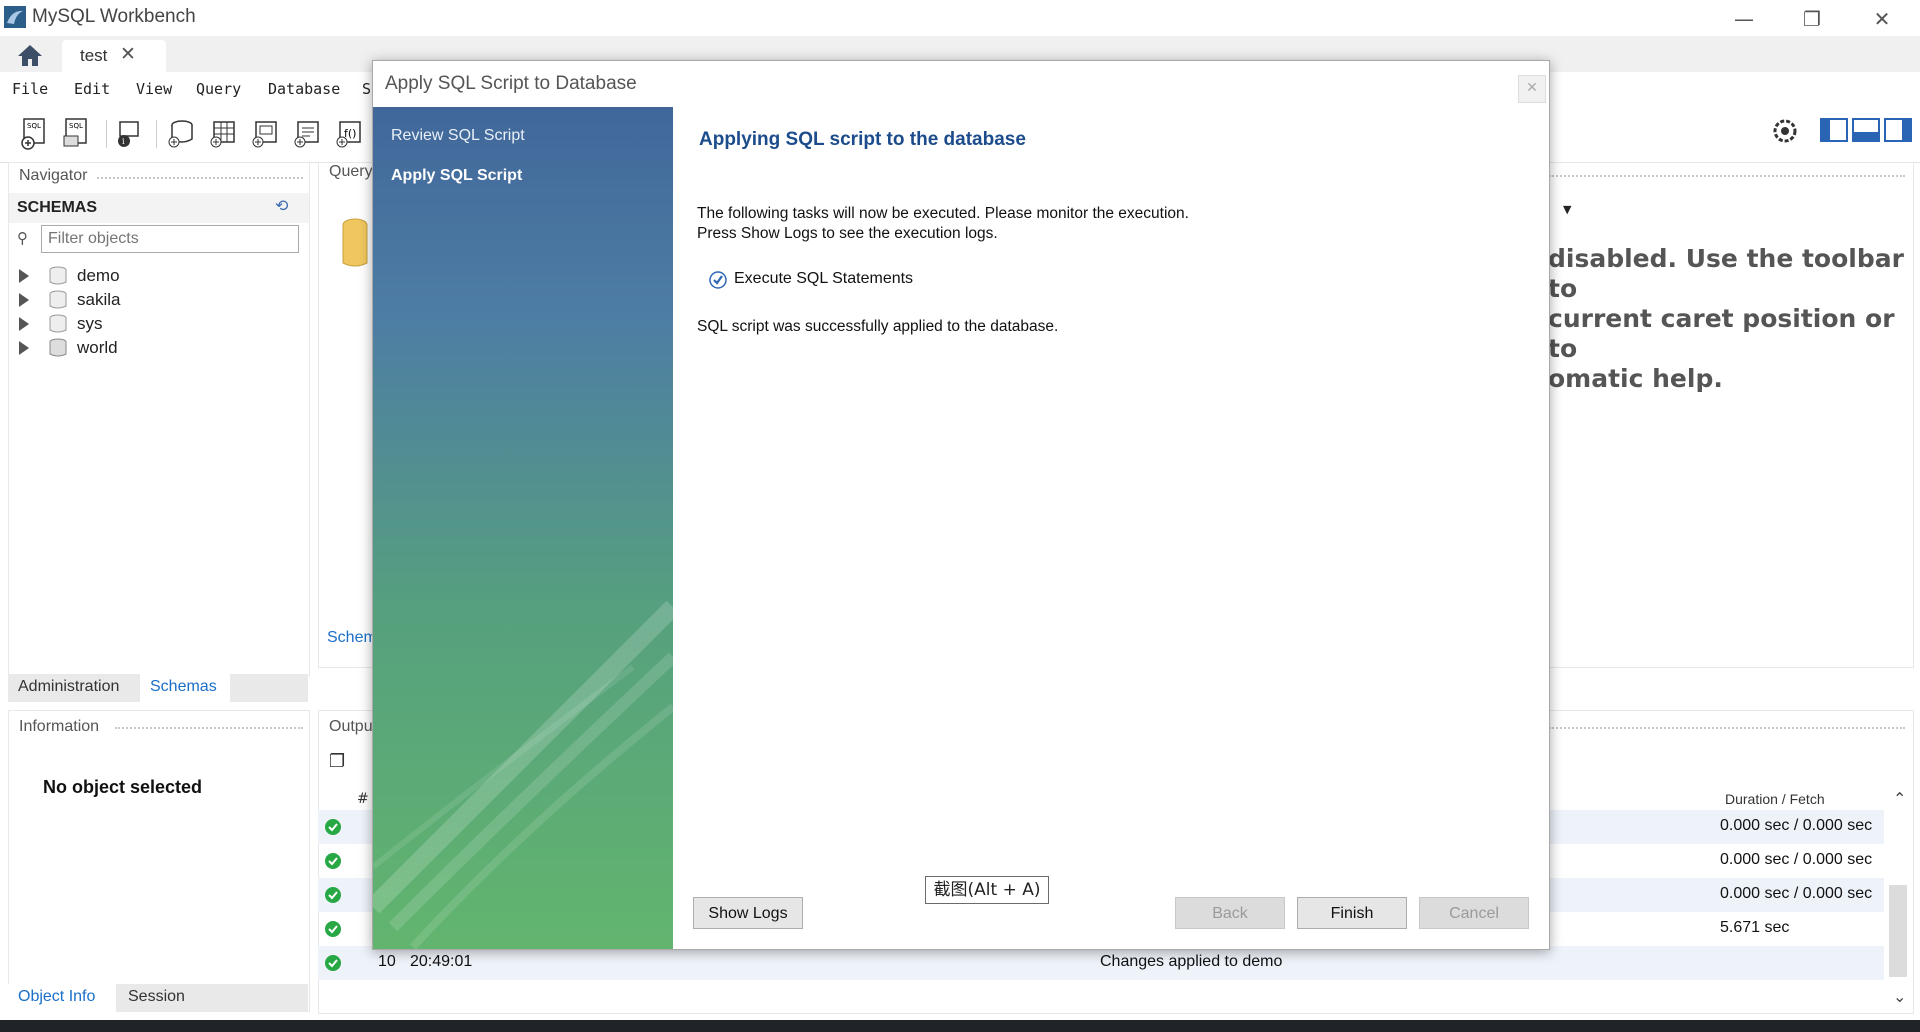 This screenshot has height=1032, width=1920. I want to click on schema-name: sakila, so click(99, 299).